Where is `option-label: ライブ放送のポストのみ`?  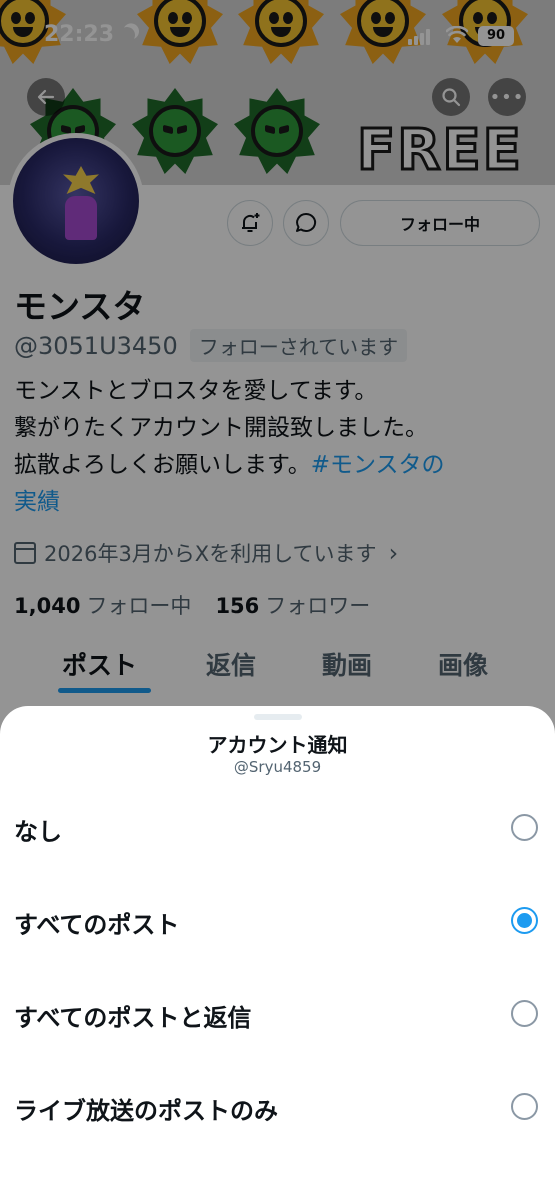
option-label: ライブ放送のポストのみ is located at coordinates (146, 1111).